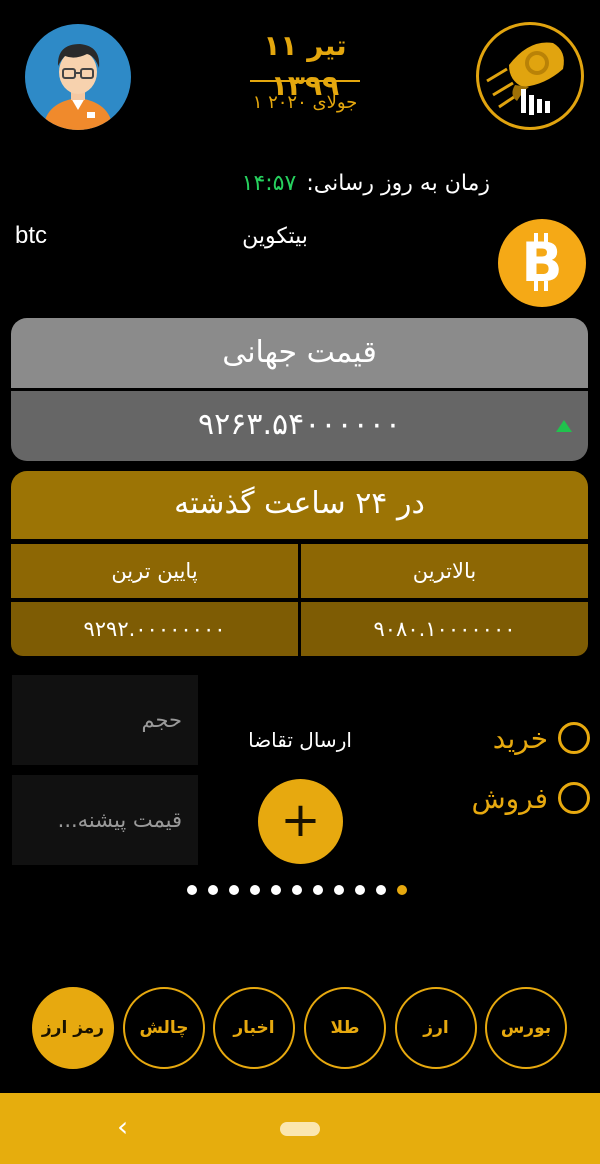  What do you see at coordinates (444, 571) in the screenshot?
I see `high-price-label: بالاترین` at bounding box center [444, 571].